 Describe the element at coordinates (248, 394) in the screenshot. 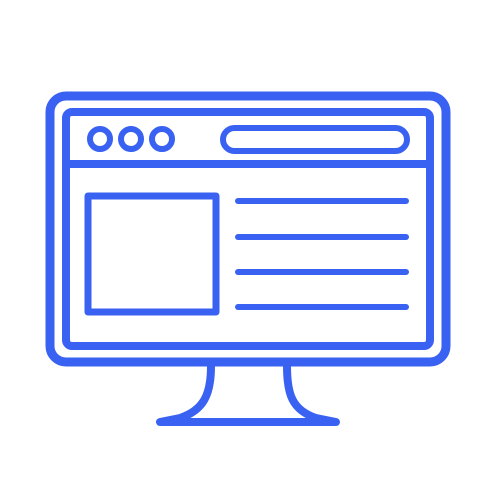

I see `monitor-stand-icon` at that location.